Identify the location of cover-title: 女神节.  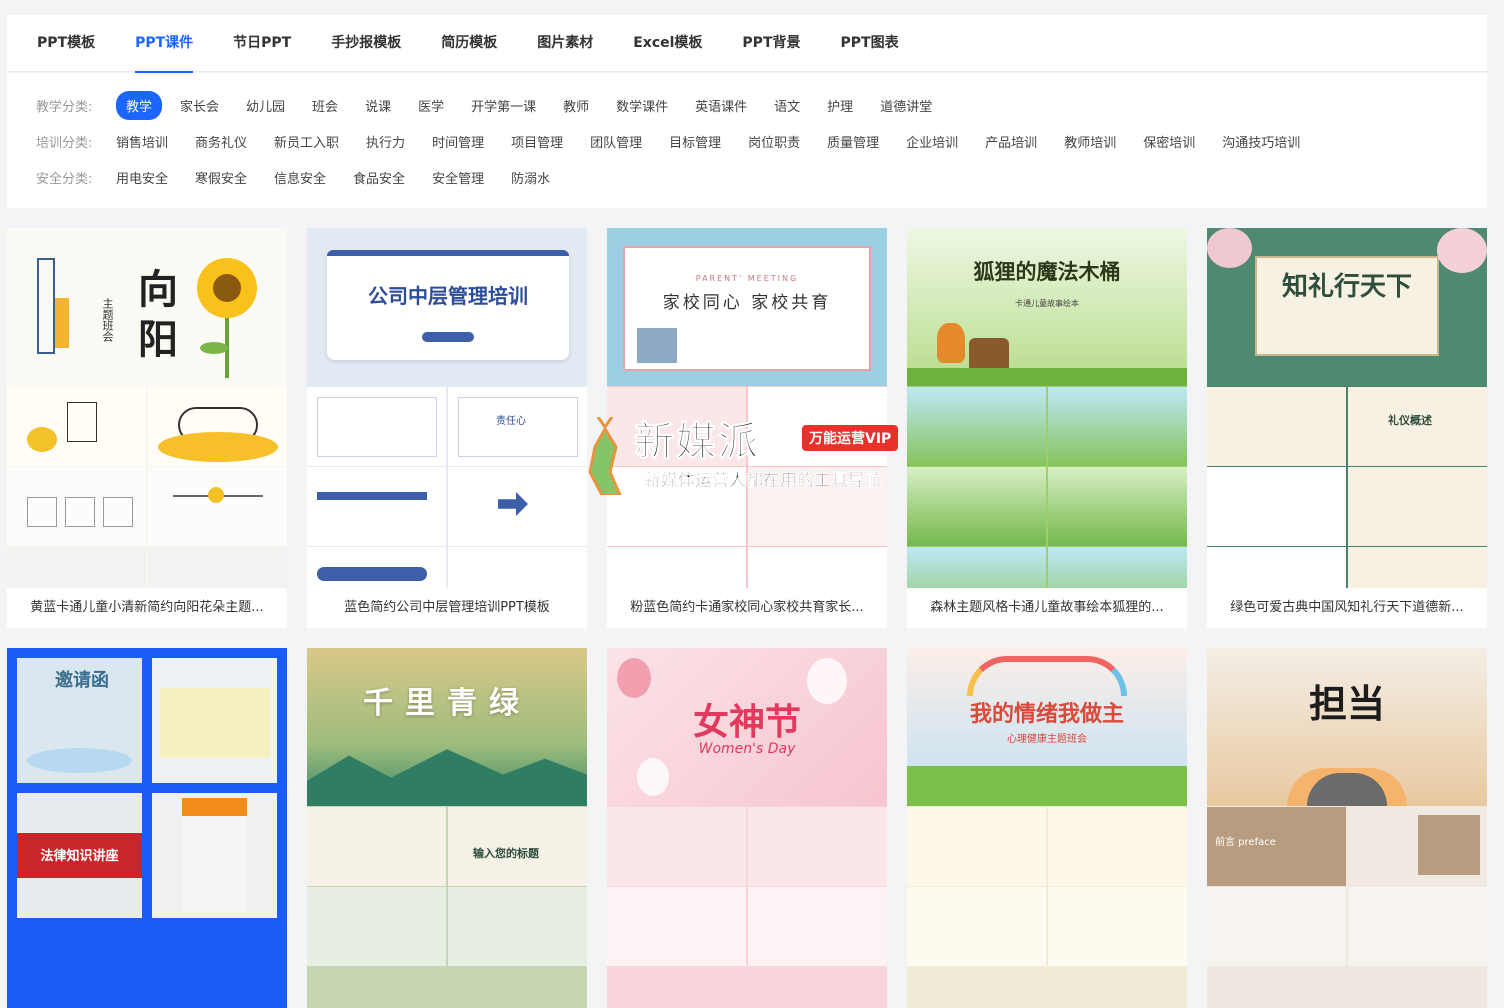
(746, 722).